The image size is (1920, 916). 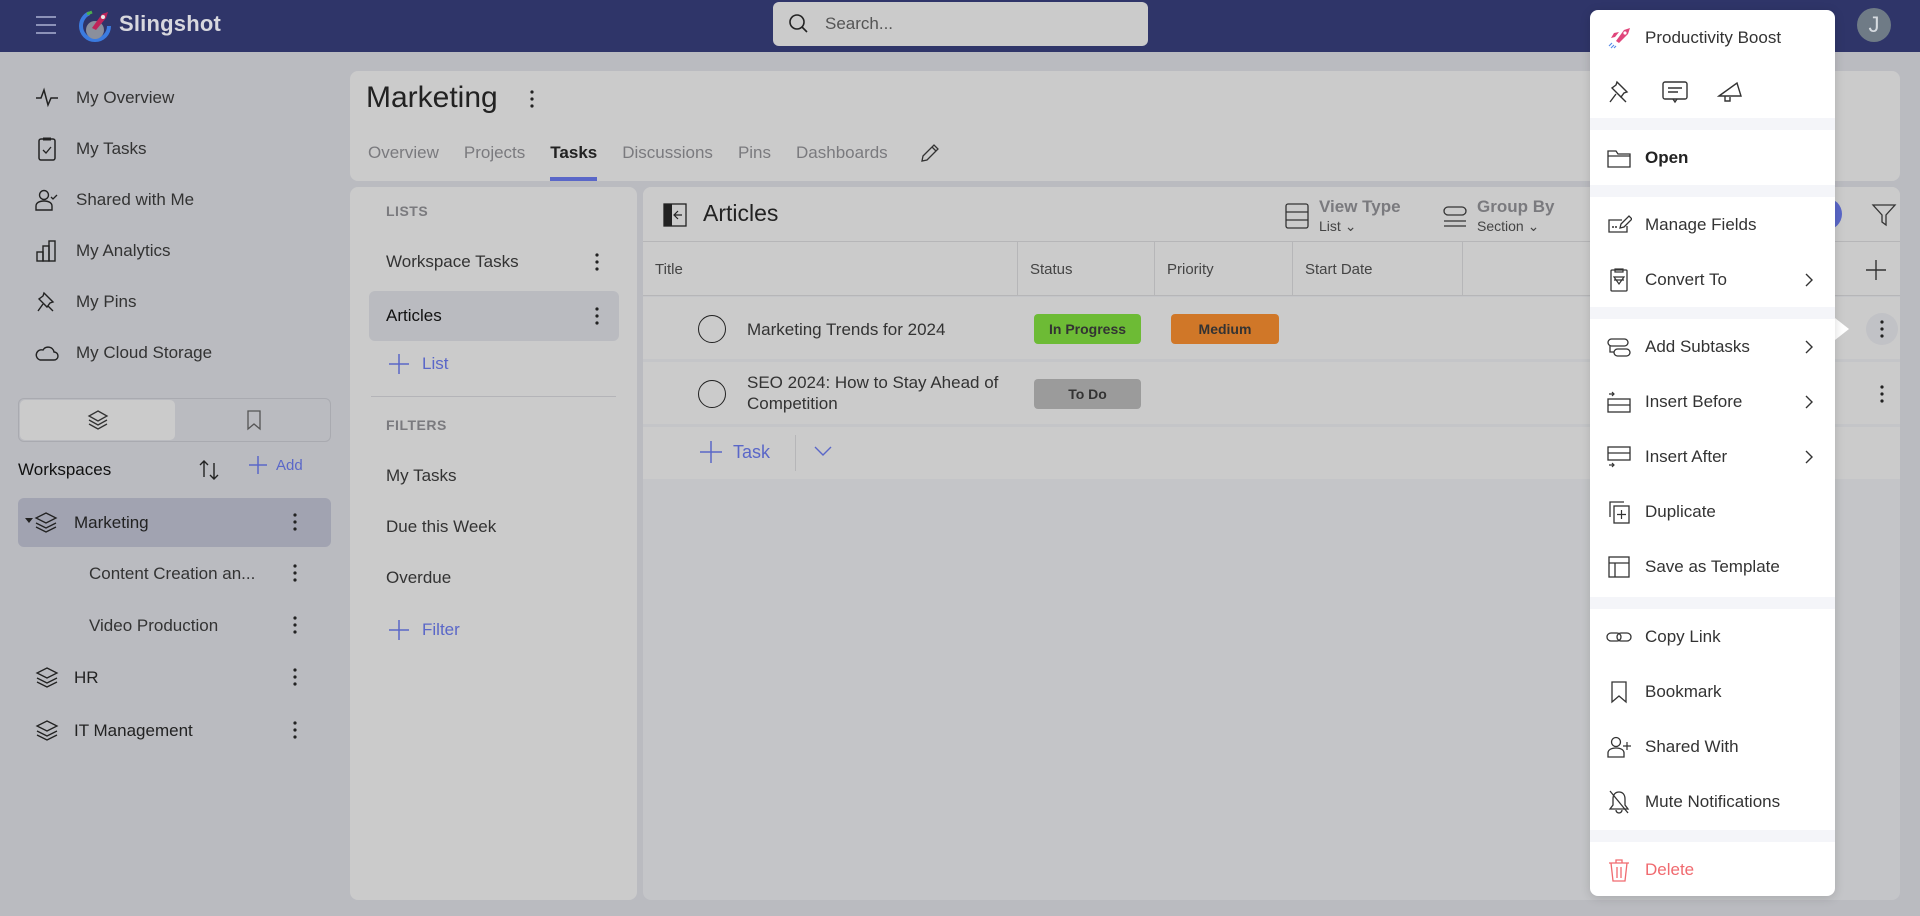 What do you see at coordinates (494, 316) in the screenshot?
I see `list-item-articles: Articles` at bounding box center [494, 316].